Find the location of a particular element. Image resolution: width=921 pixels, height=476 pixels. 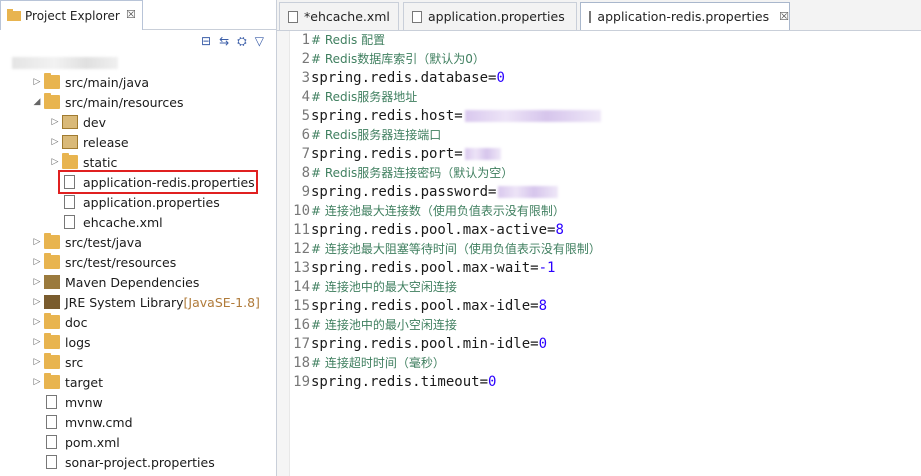

project-explorer-tab: Project Explorer ☒ is located at coordinates (71, 15).